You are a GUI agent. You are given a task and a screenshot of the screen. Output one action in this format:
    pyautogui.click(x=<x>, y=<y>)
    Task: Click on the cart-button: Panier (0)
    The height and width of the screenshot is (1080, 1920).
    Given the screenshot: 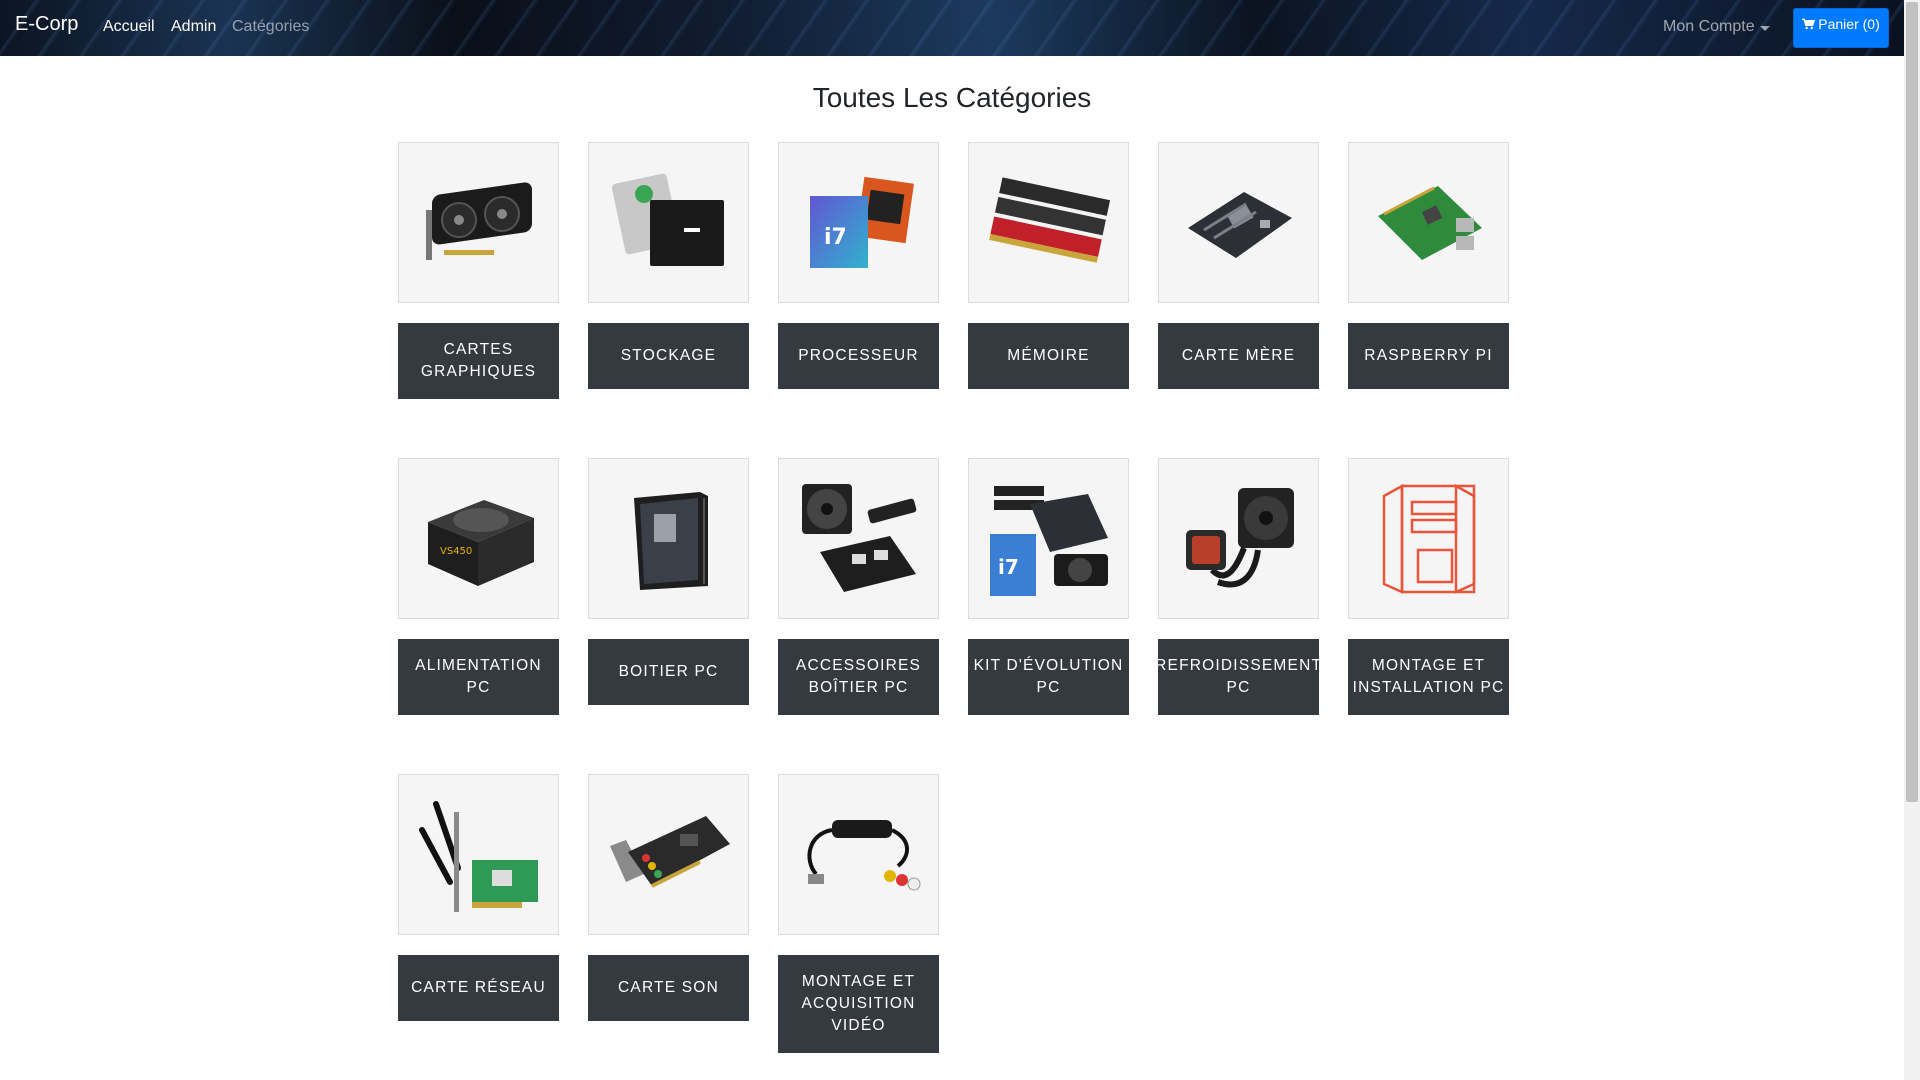 What is the action you would take?
    pyautogui.click(x=1841, y=28)
    